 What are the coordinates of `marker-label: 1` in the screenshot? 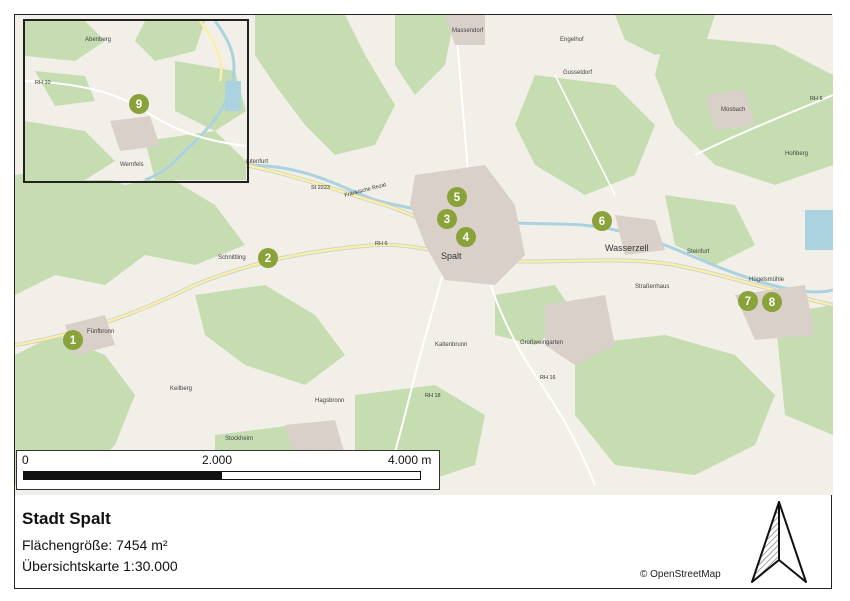 It's located at (73, 341).